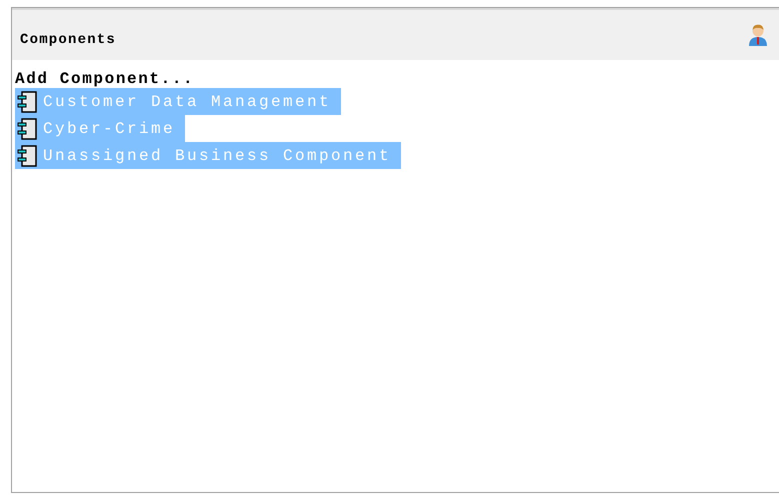 This screenshot has height=495, width=779. Describe the element at coordinates (68, 39) in the screenshot. I see `panel-title: Components` at that location.